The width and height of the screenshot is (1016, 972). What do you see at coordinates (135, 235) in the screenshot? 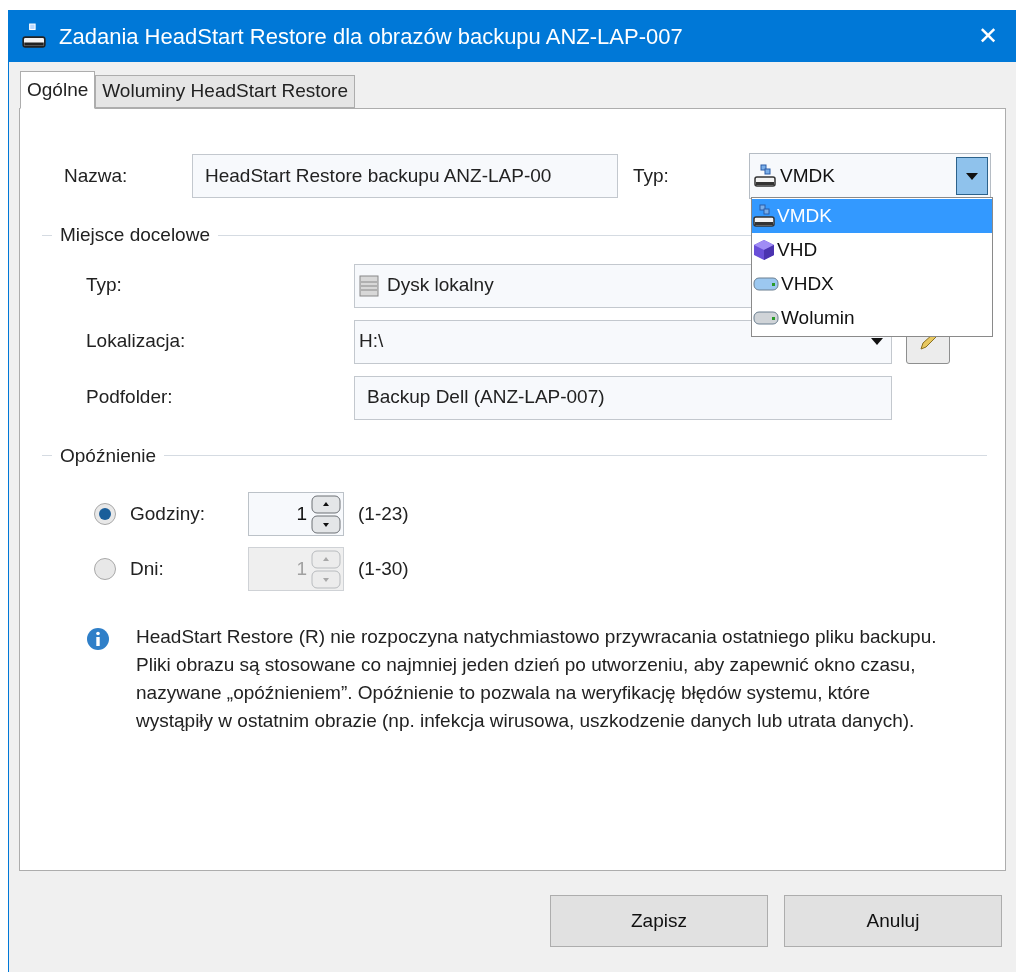
I see `group-title: Miejsce docelowe` at bounding box center [135, 235].